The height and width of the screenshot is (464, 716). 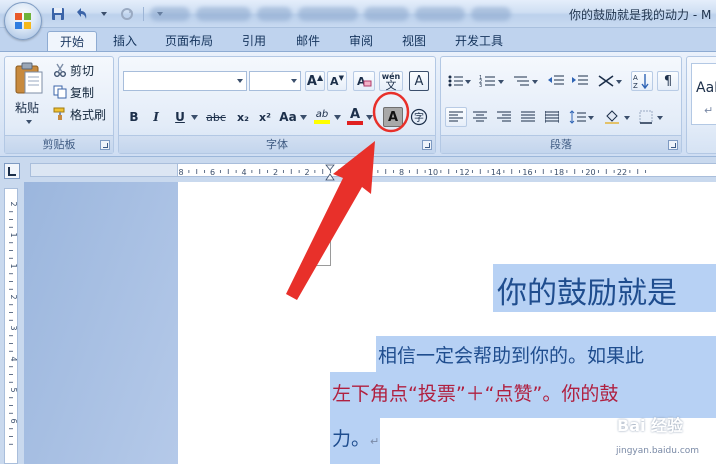 I want to click on font-group-label: 字体, so click(x=277, y=144).